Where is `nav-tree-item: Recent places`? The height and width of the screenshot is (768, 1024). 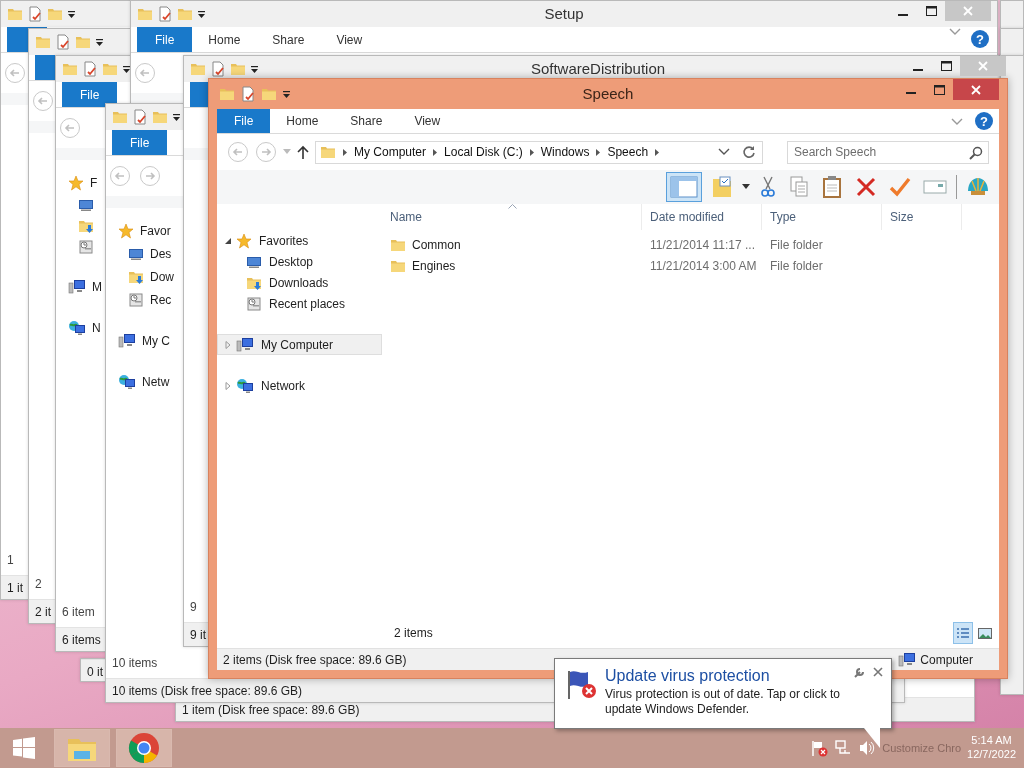
nav-tree-item: Recent places is located at coordinates (299, 303).